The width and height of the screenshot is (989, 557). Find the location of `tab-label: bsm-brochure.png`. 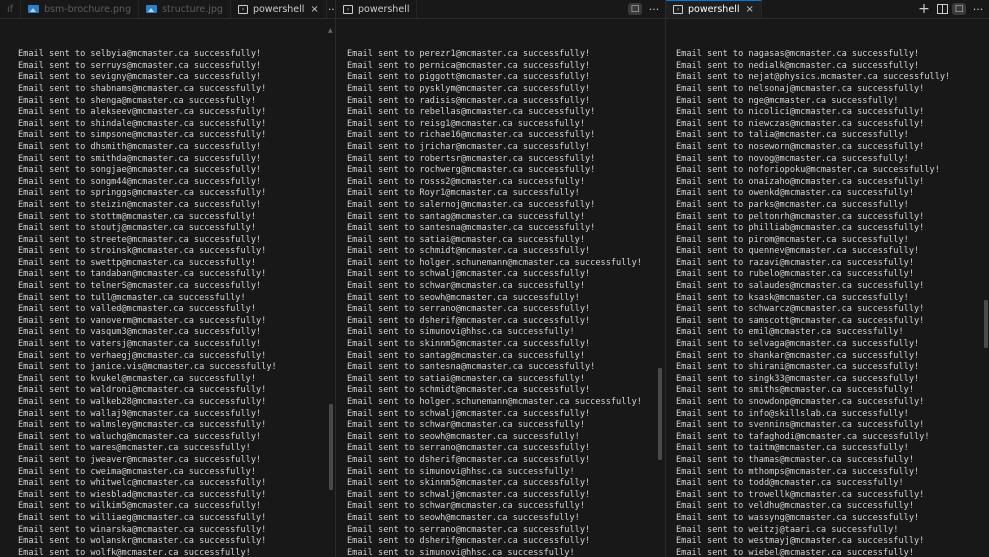

tab-label: bsm-brochure.png is located at coordinates (87, 9).